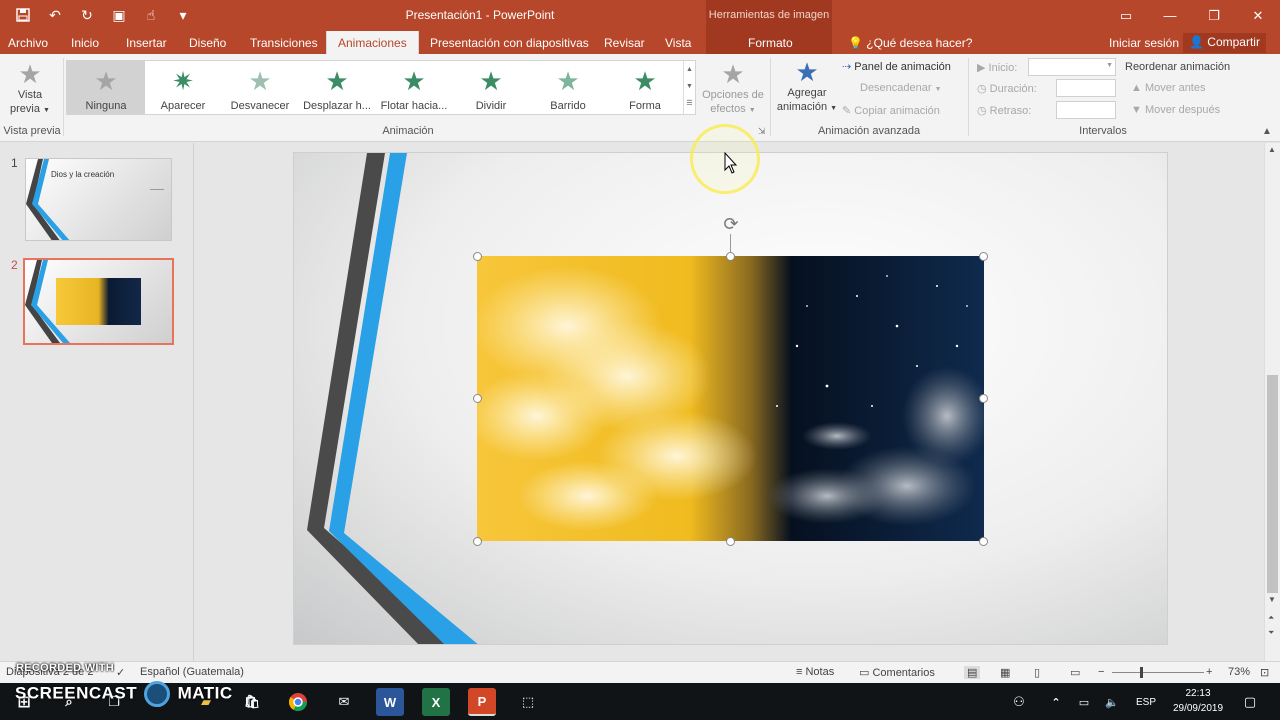 The height and width of the screenshot is (720, 1280). I want to click on share-button: 👤 Compartir, so click(1224, 43).